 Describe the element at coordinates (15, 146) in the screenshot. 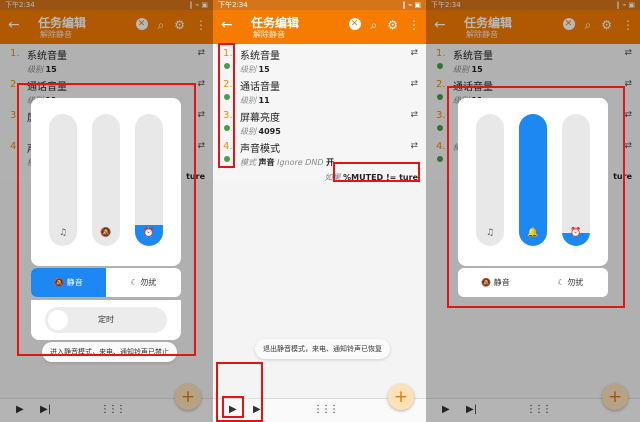

I see `task-number: 4.` at that location.